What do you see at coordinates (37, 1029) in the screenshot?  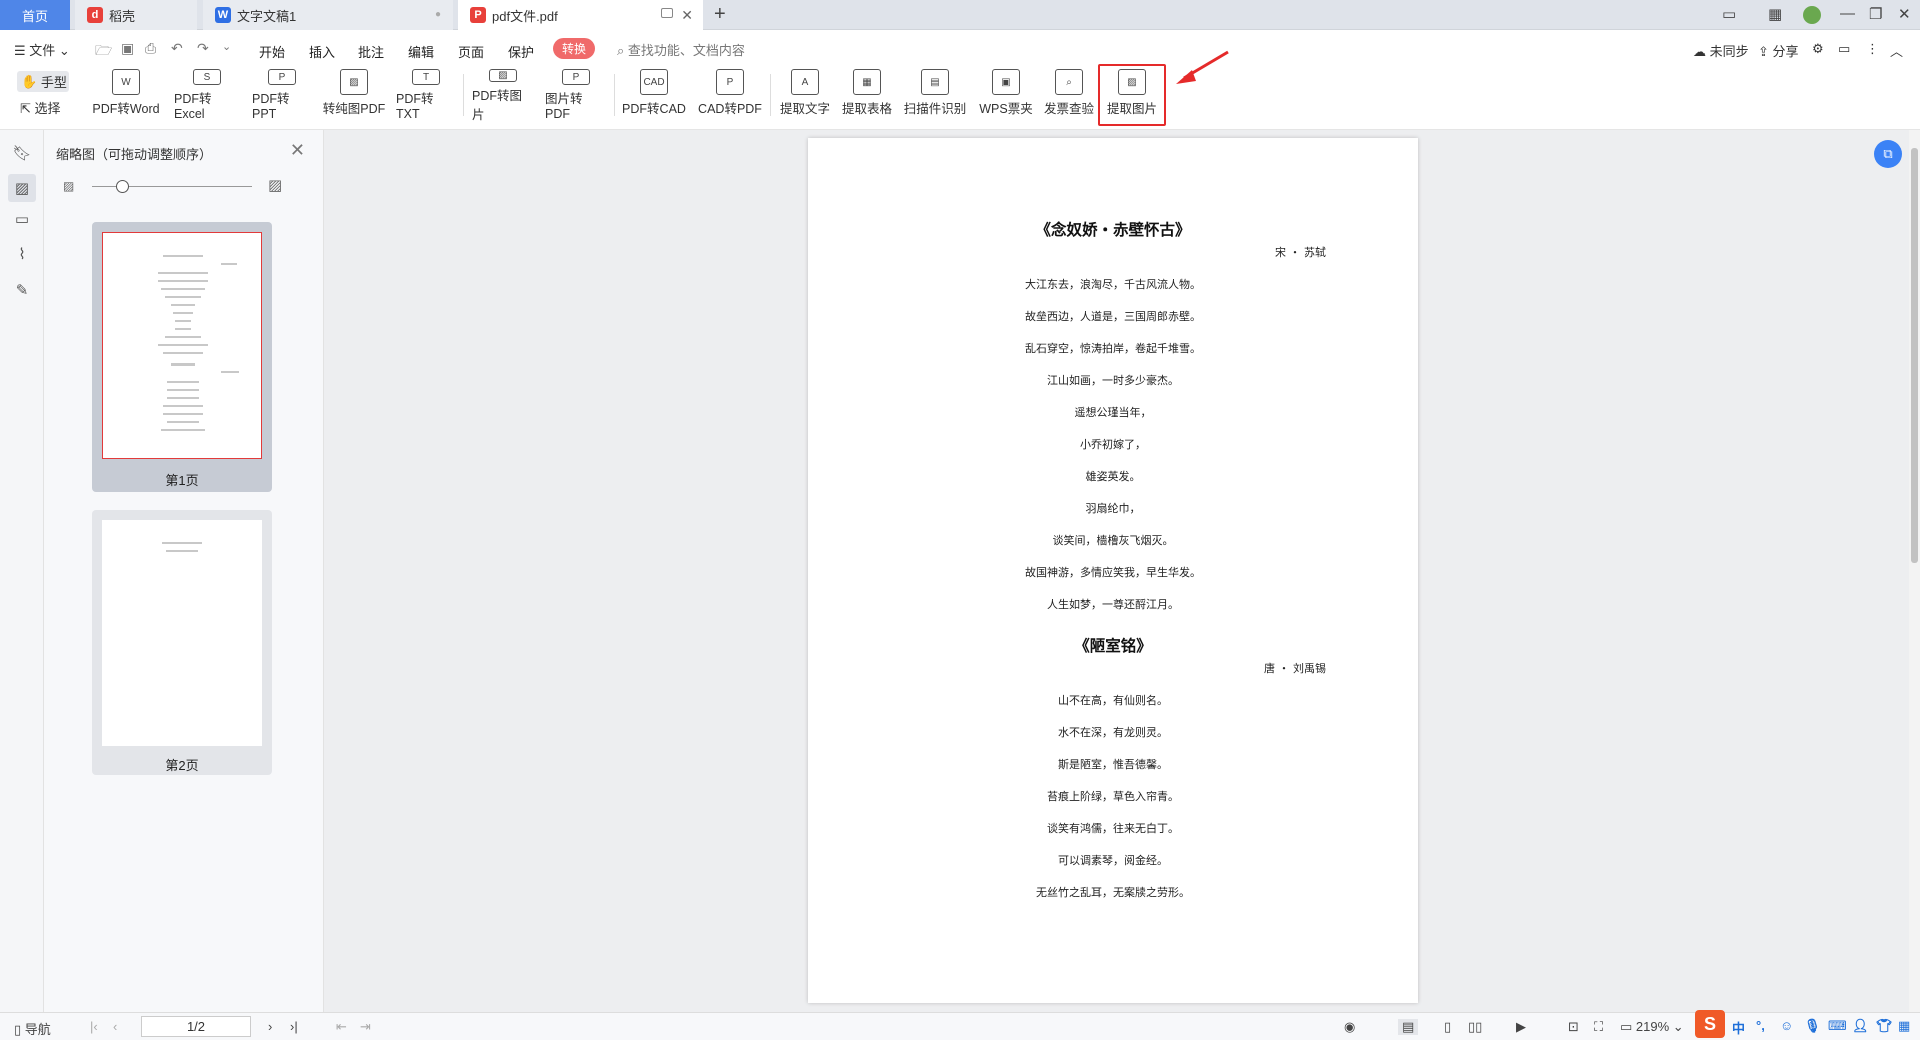 I see `nav-label: 导航` at bounding box center [37, 1029].